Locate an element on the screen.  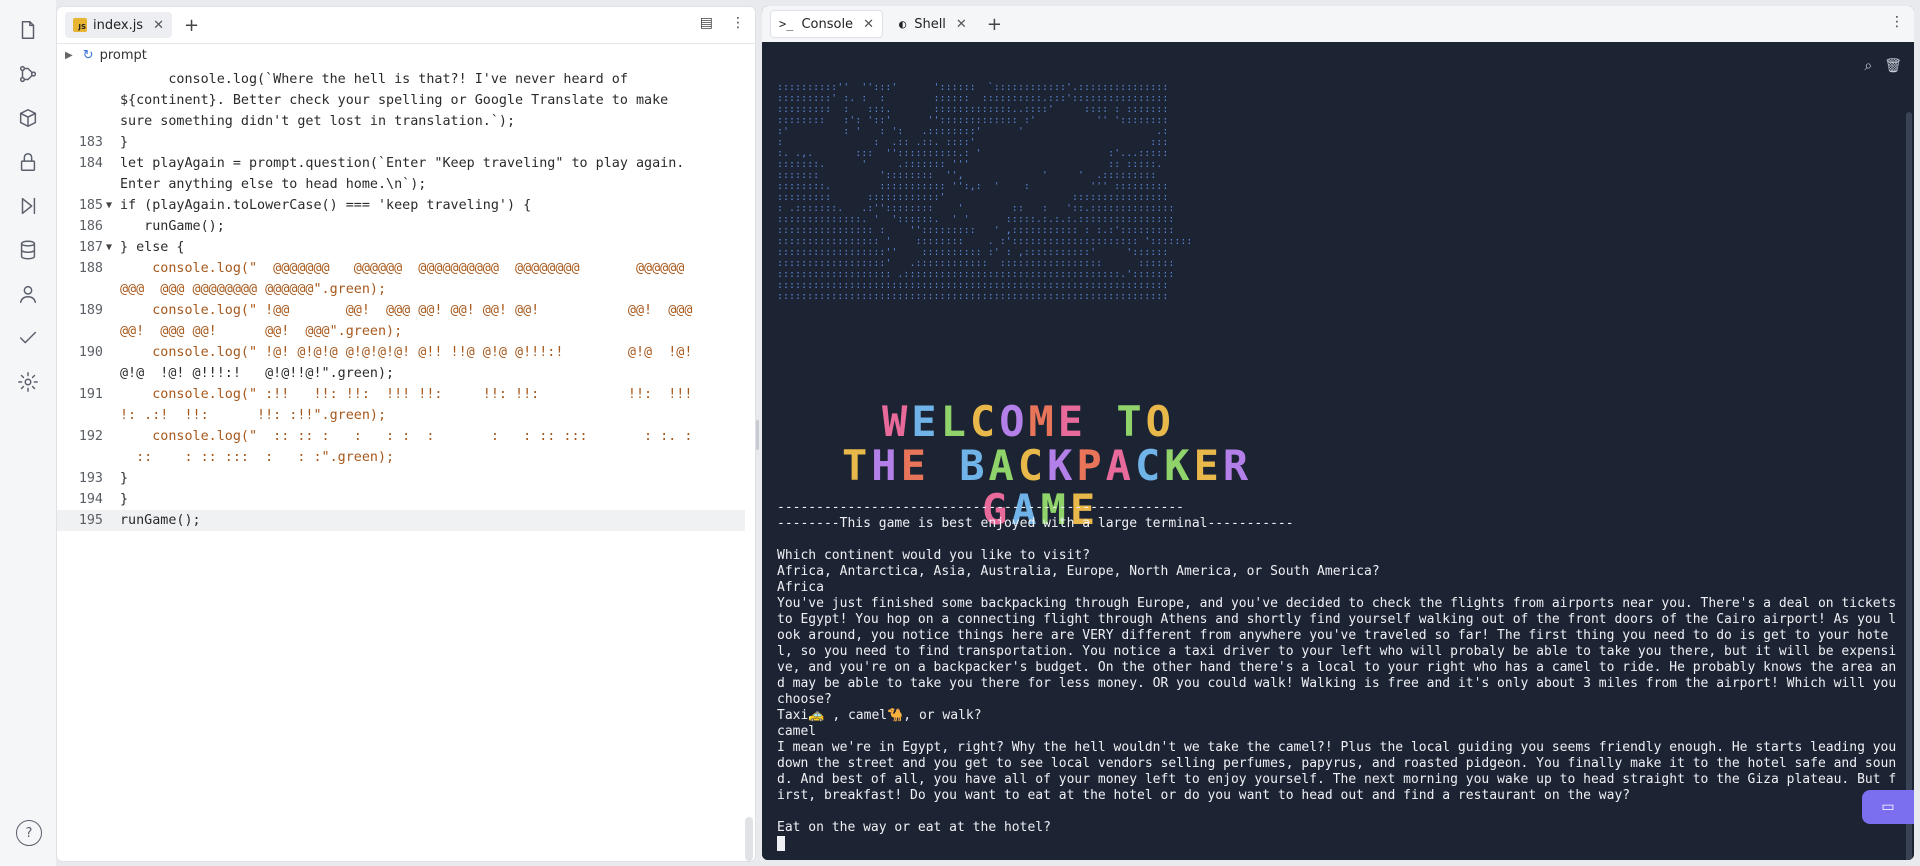
line-number: 184 is located at coordinates (90, 163).